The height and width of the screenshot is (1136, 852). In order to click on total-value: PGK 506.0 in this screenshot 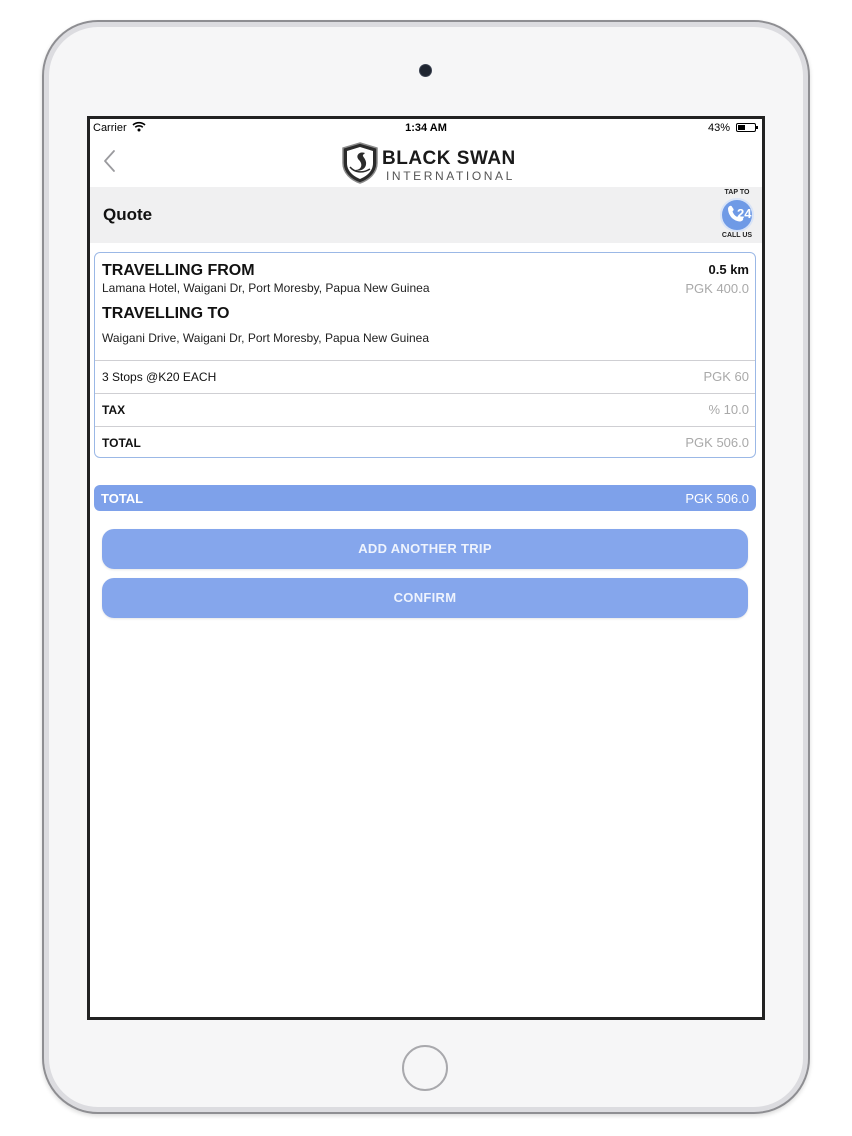, I will do `click(717, 442)`.